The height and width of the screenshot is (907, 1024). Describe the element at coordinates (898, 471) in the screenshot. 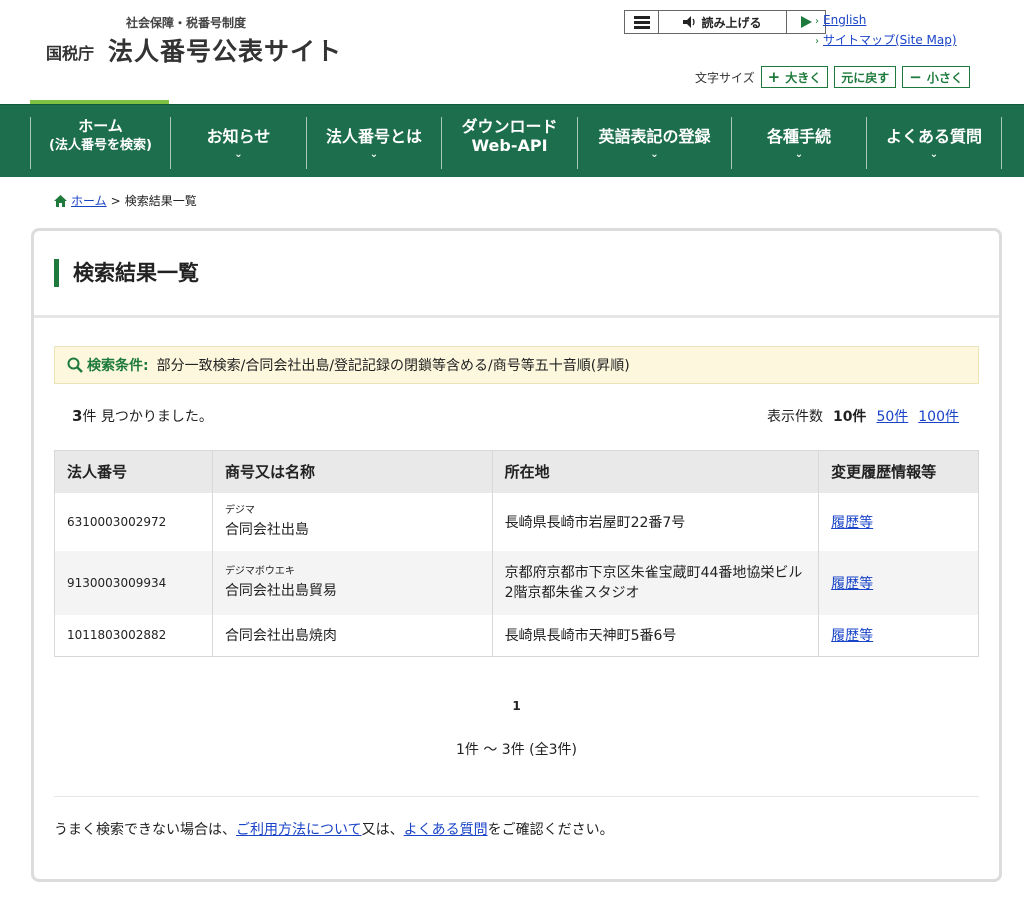

I see `column-header-history: 変更履歴情報等` at that location.